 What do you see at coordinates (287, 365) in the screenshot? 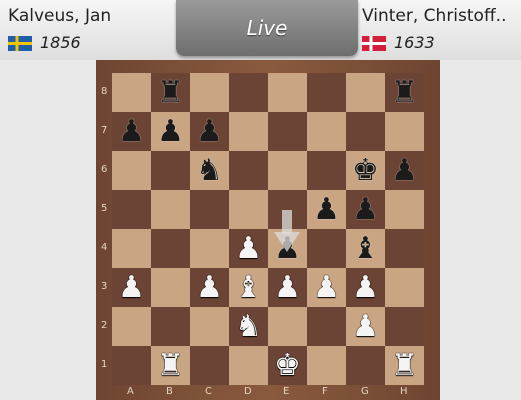
I see `white-king-icon: ♚` at bounding box center [287, 365].